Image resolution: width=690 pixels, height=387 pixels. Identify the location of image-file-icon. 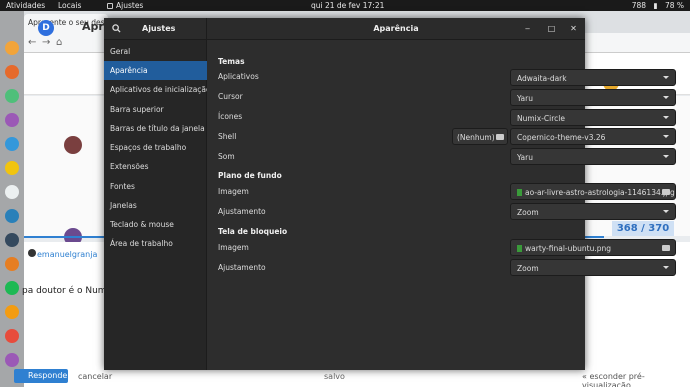
(519, 248).